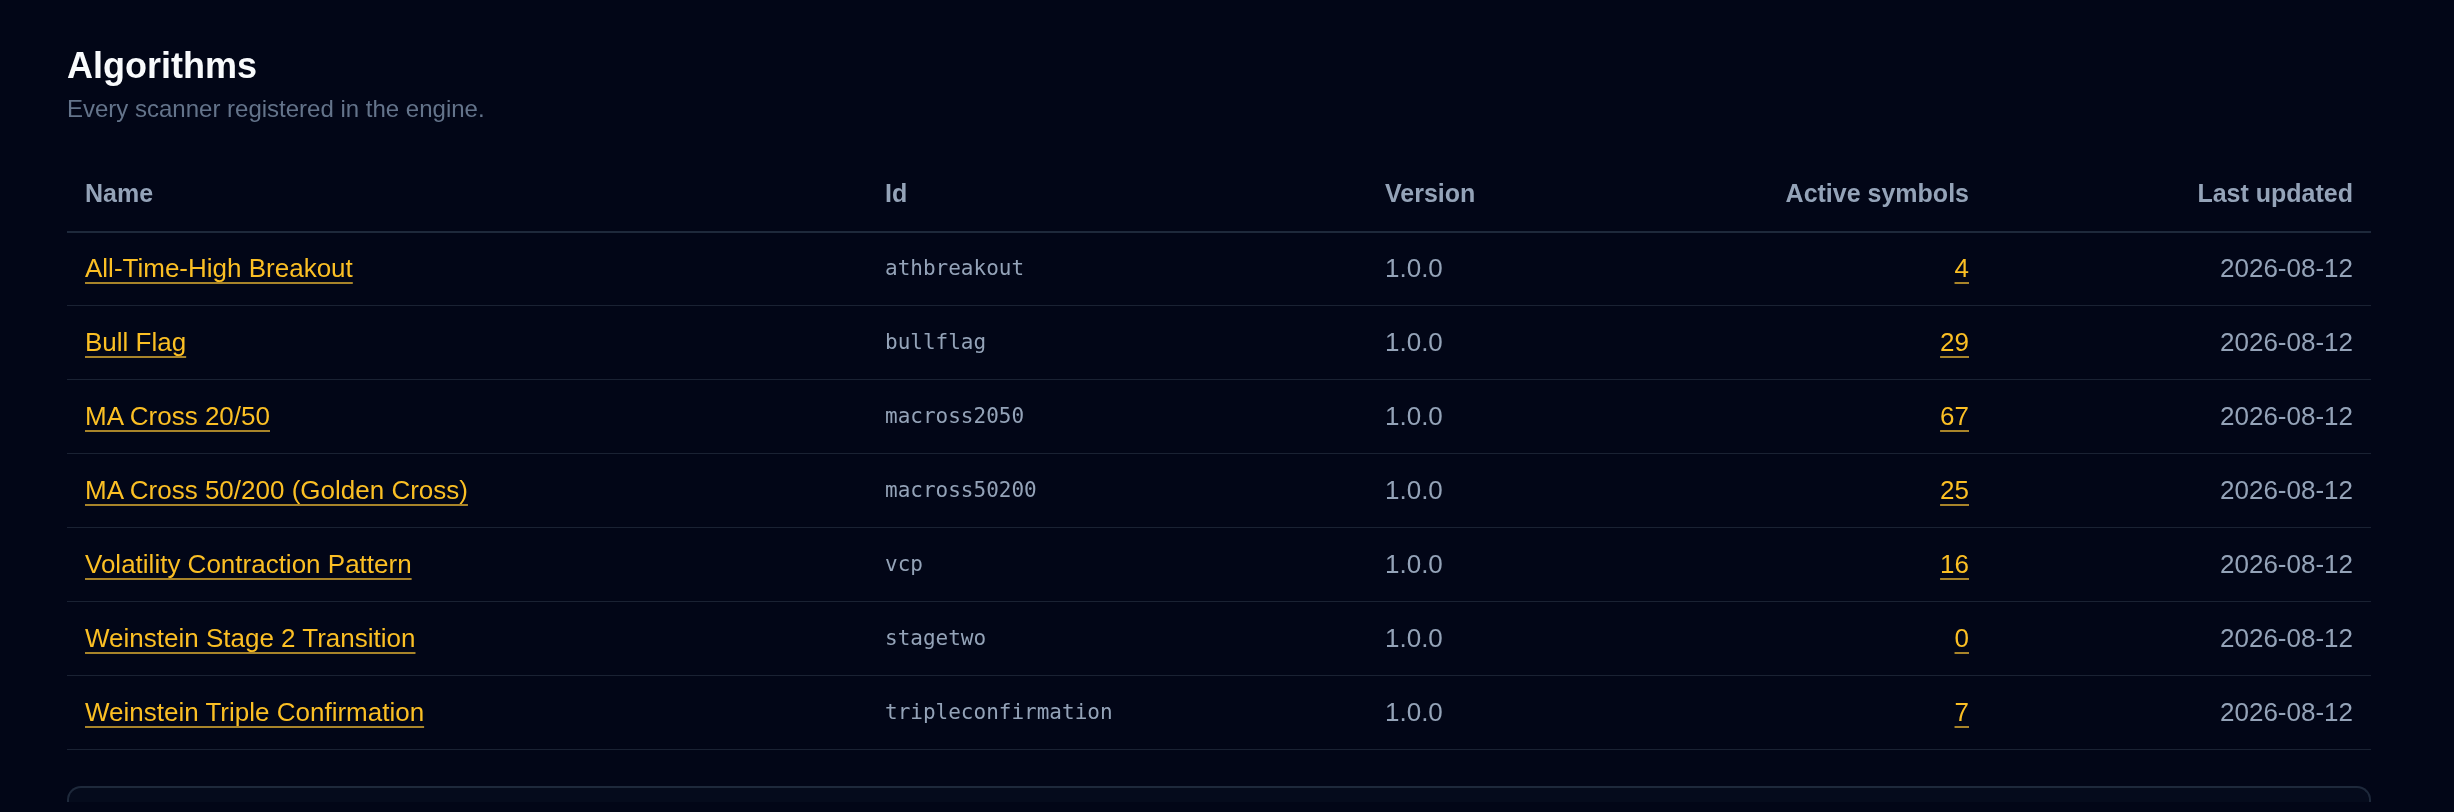 Image resolution: width=2454 pixels, height=812 pixels. Describe the element at coordinates (1961, 268) in the screenshot. I see `symbols-count-link: 4` at that location.